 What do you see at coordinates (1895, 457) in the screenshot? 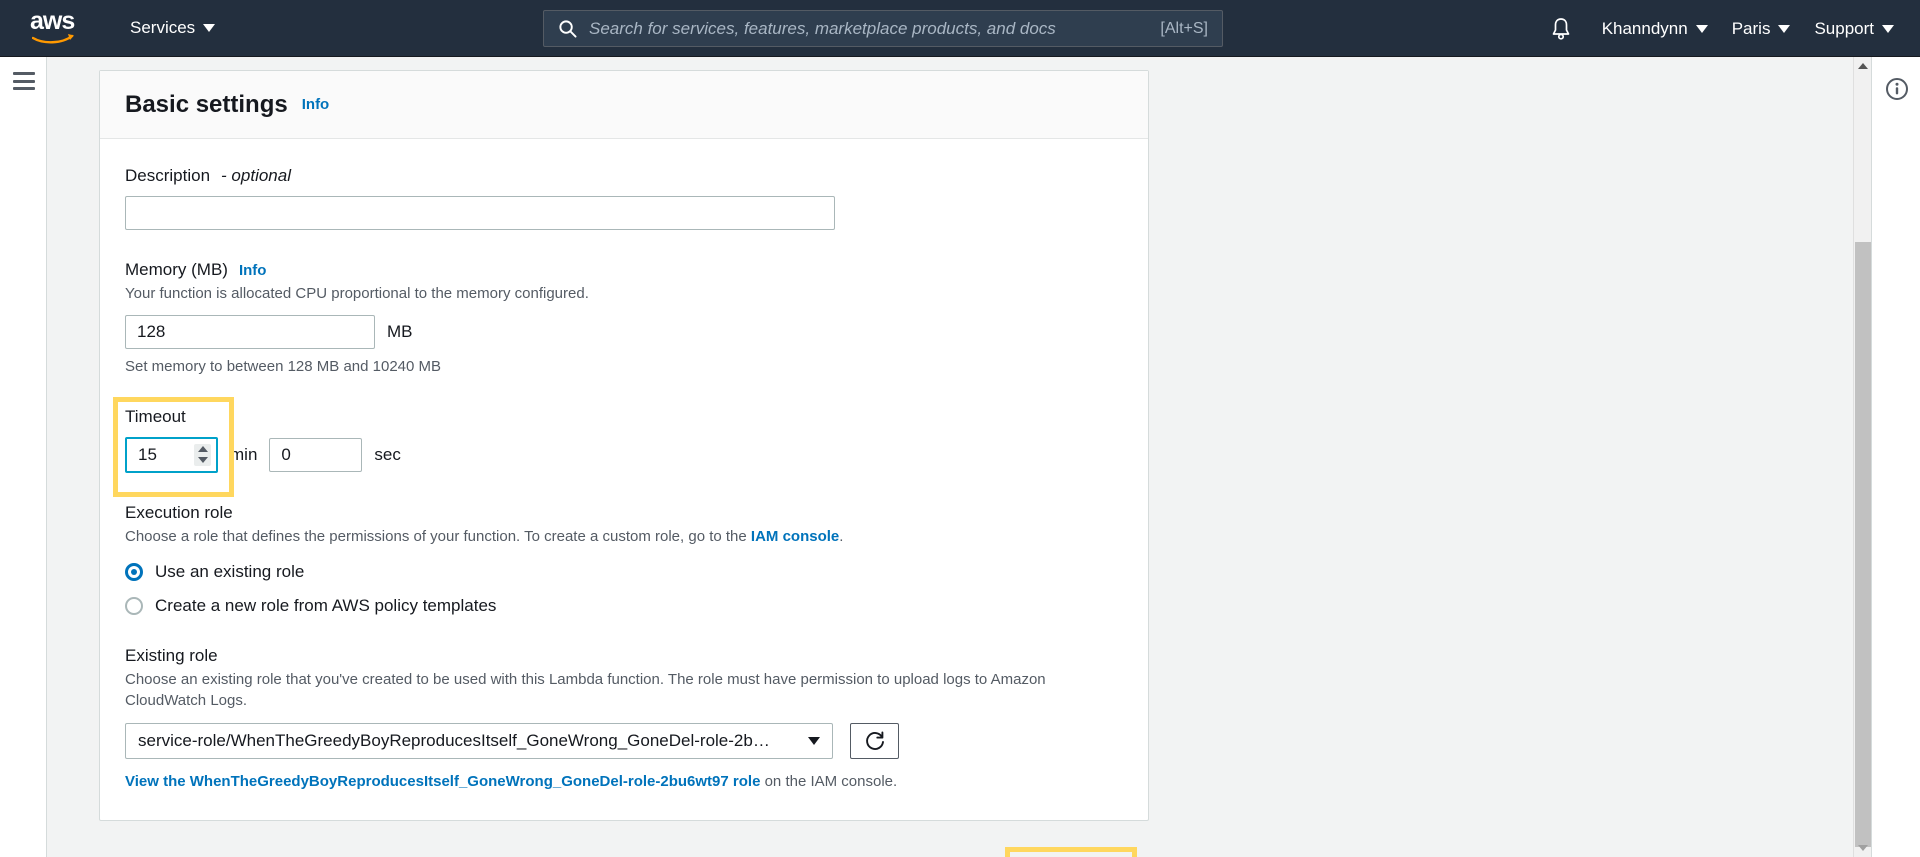
I see `right-help-panel` at bounding box center [1895, 457].